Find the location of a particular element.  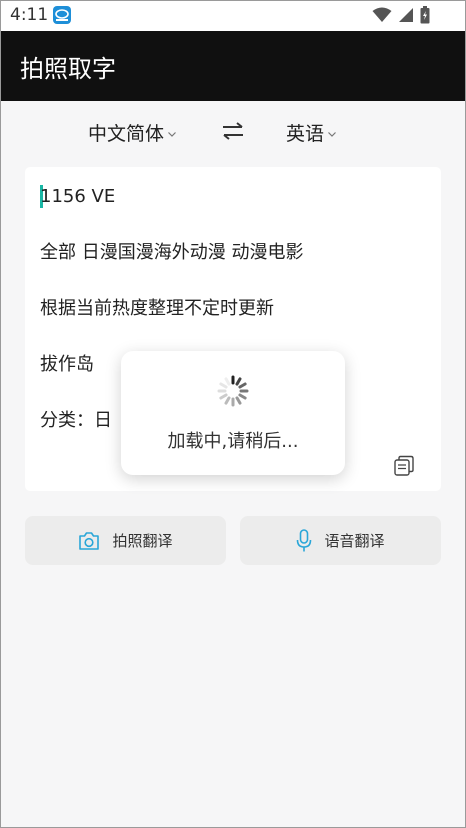

source-language-label: 中文简体 is located at coordinates (126, 134).